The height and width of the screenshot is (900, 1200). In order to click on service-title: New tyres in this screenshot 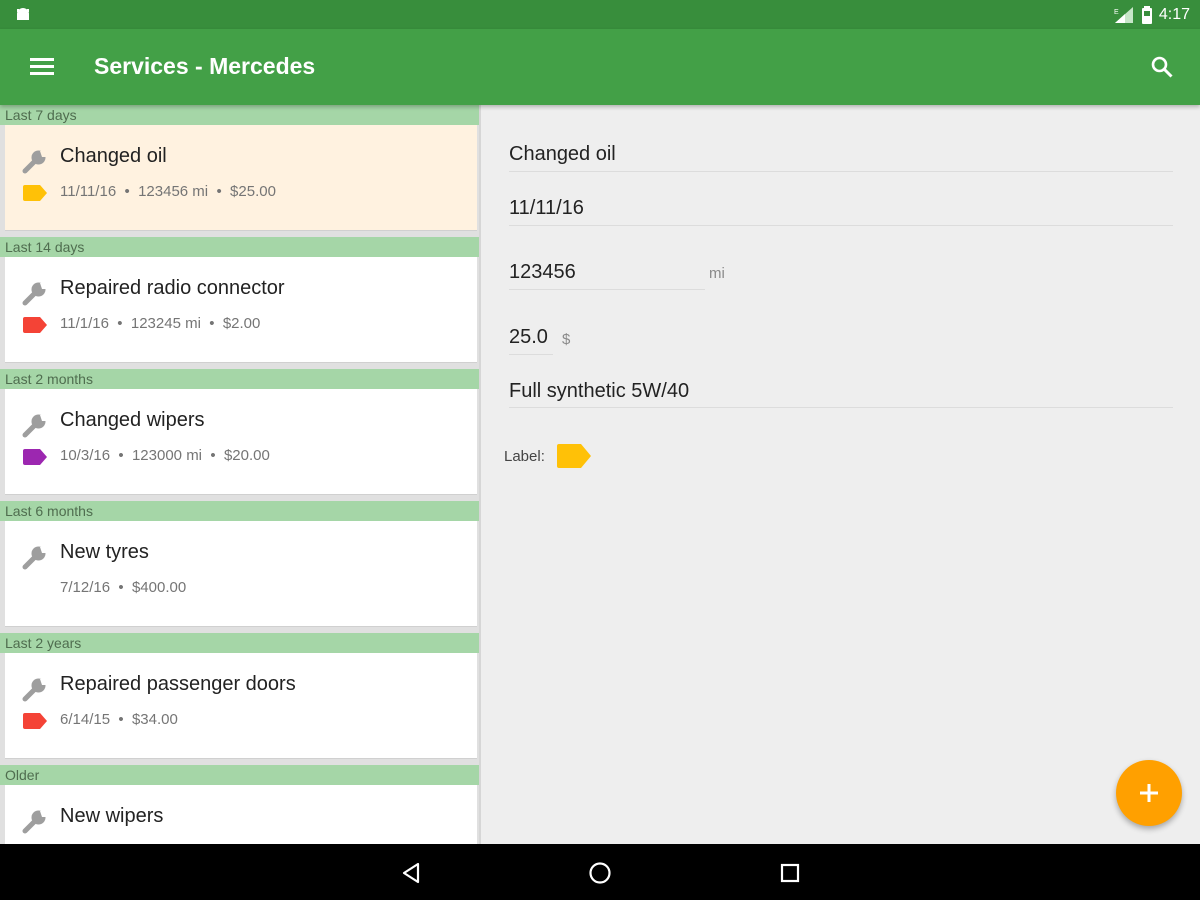, I will do `click(104, 552)`.